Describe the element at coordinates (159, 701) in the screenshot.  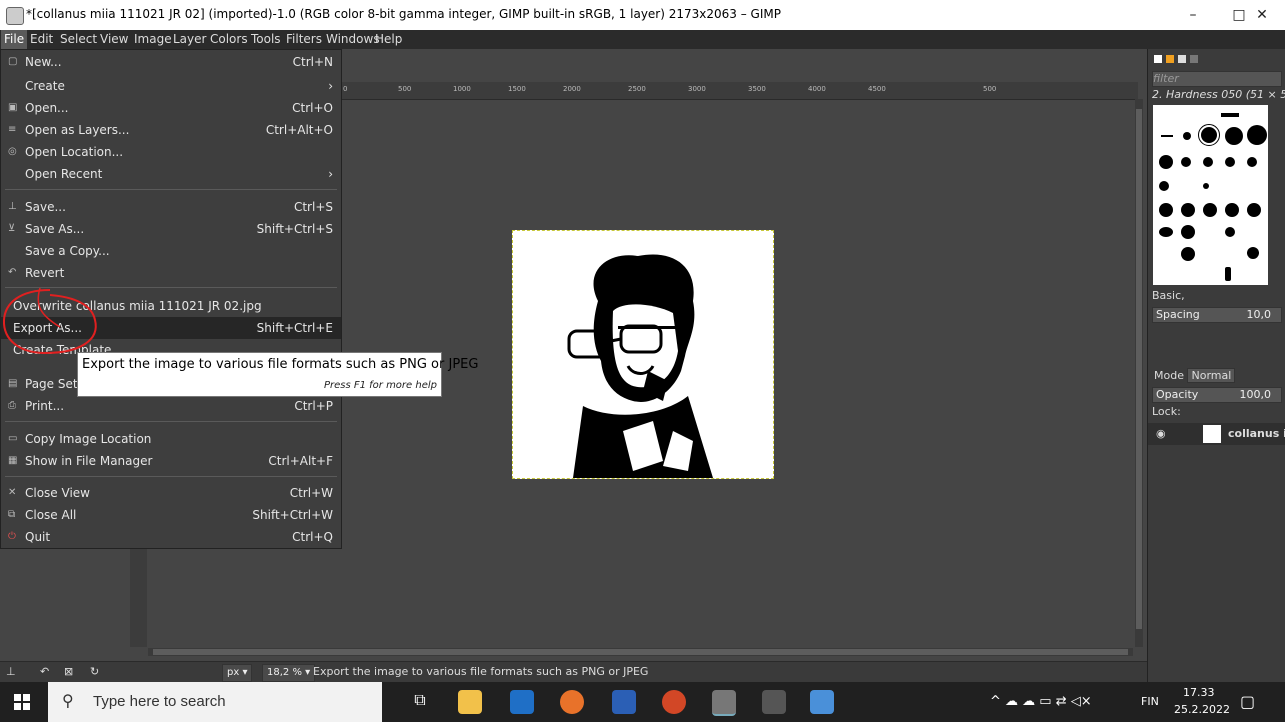
I see `search-placeholder: Type here to search` at that location.